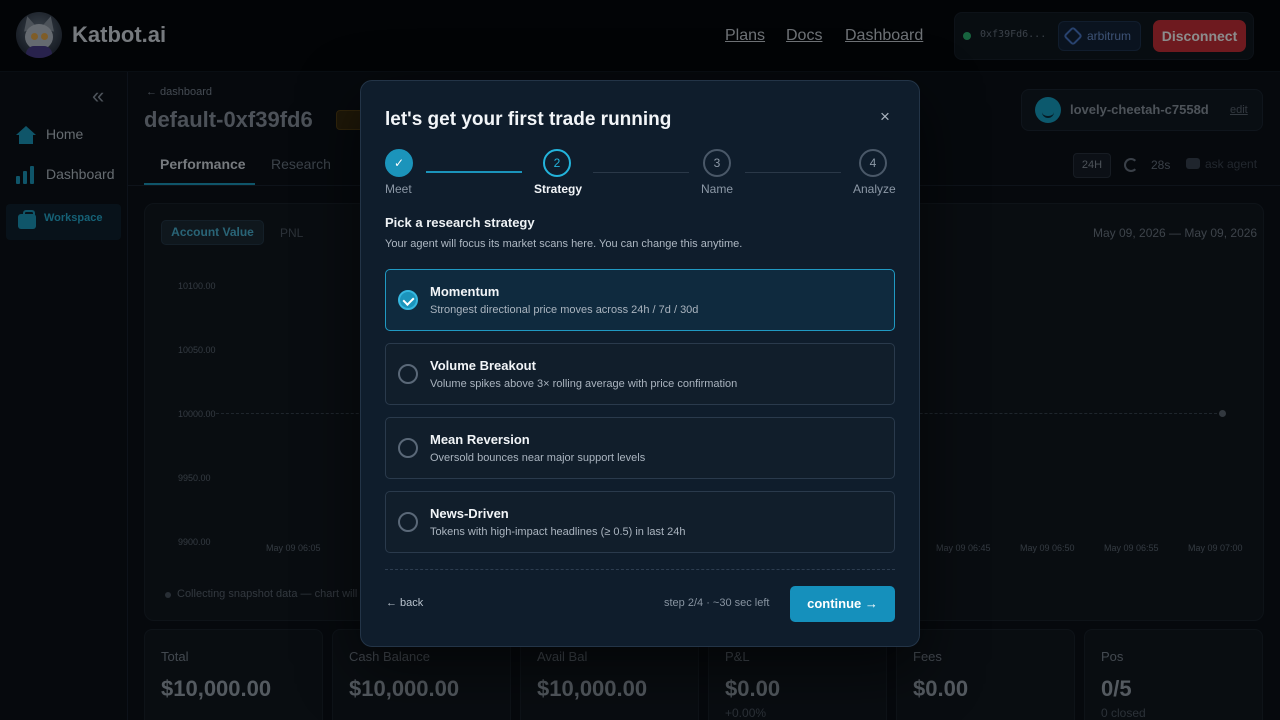  Describe the element at coordinates (842, 604) in the screenshot. I see `continue-button: continue →` at that location.